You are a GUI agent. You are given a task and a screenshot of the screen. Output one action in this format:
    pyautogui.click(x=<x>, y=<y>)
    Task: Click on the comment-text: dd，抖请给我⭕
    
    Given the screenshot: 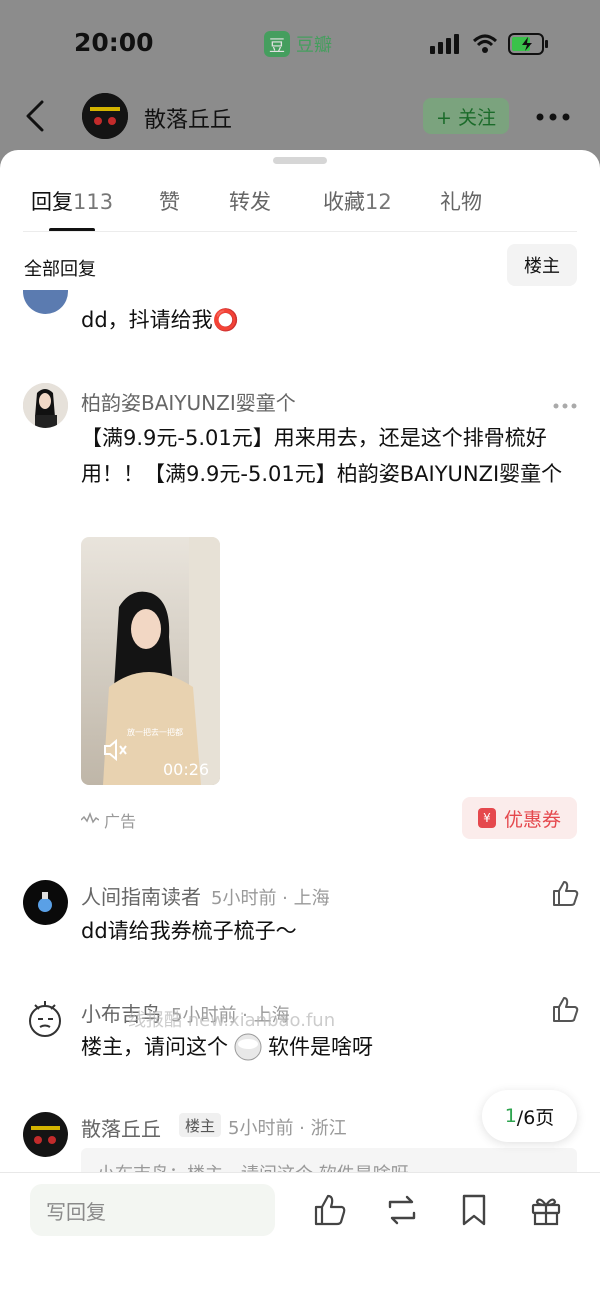 What is the action you would take?
    pyautogui.click(x=160, y=320)
    